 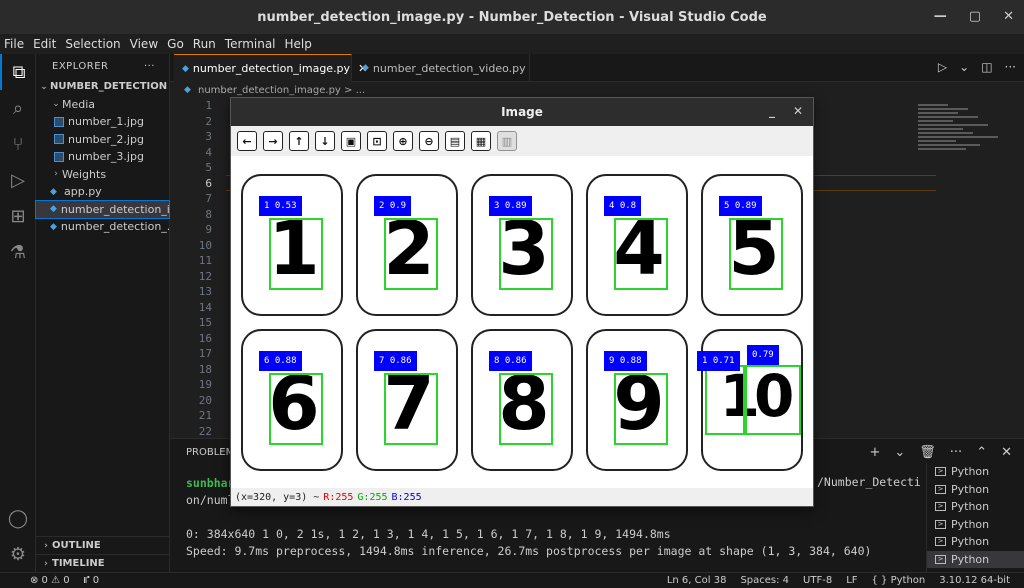 What do you see at coordinates (247, 141) in the screenshot?
I see `pan-left-icon: ←` at bounding box center [247, 141].